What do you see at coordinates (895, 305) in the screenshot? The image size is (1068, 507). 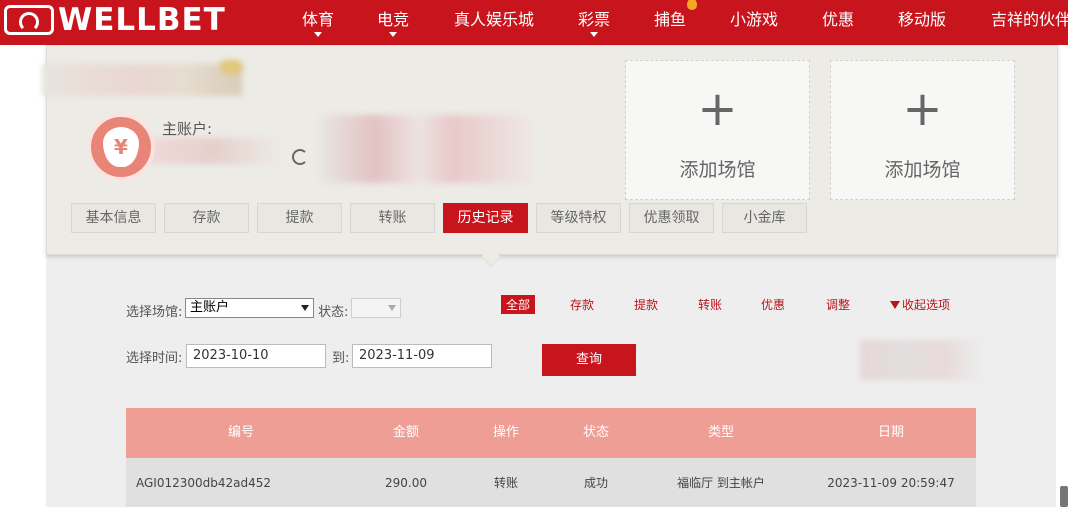 I see `triangle-down-icon` at bounding box center [895, 305].